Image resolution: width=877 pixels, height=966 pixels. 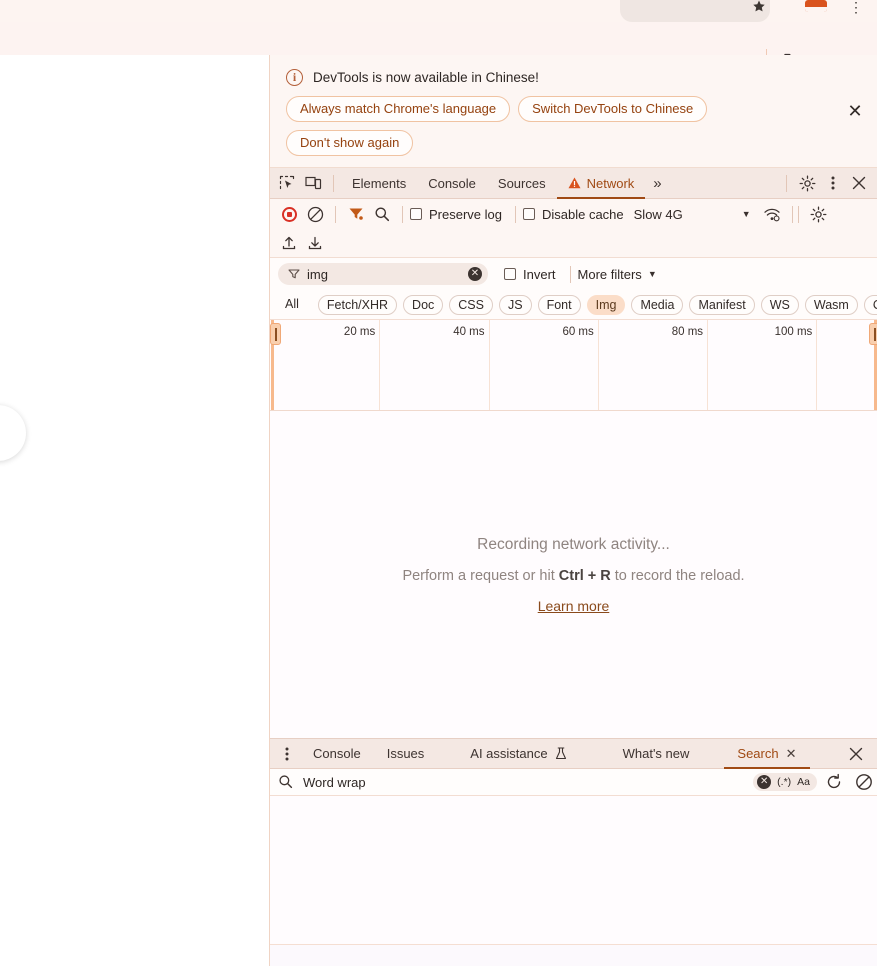 I want to click on disable-cache-checkbox: Disable cache, so click(x=573, y=214).